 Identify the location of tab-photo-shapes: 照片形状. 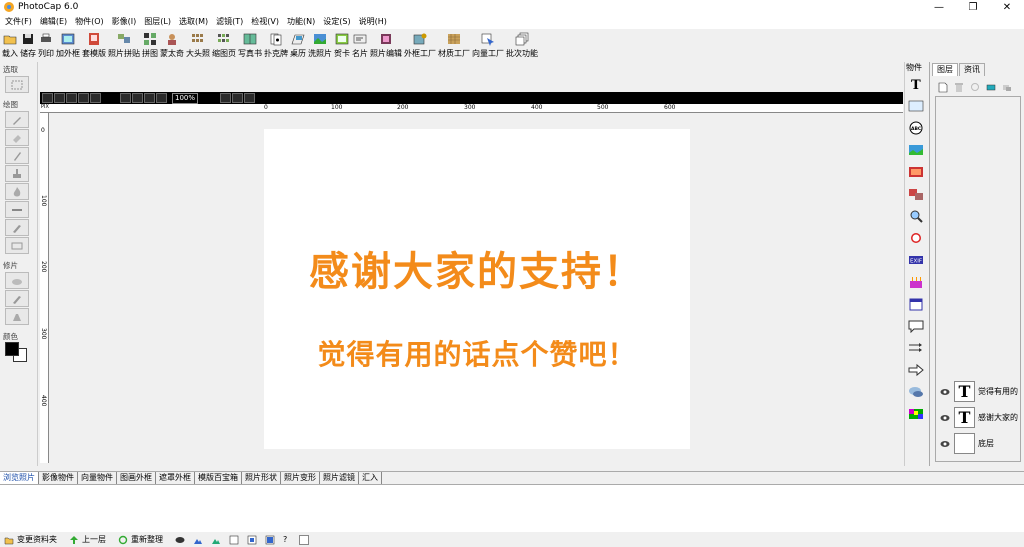
(261, 478).